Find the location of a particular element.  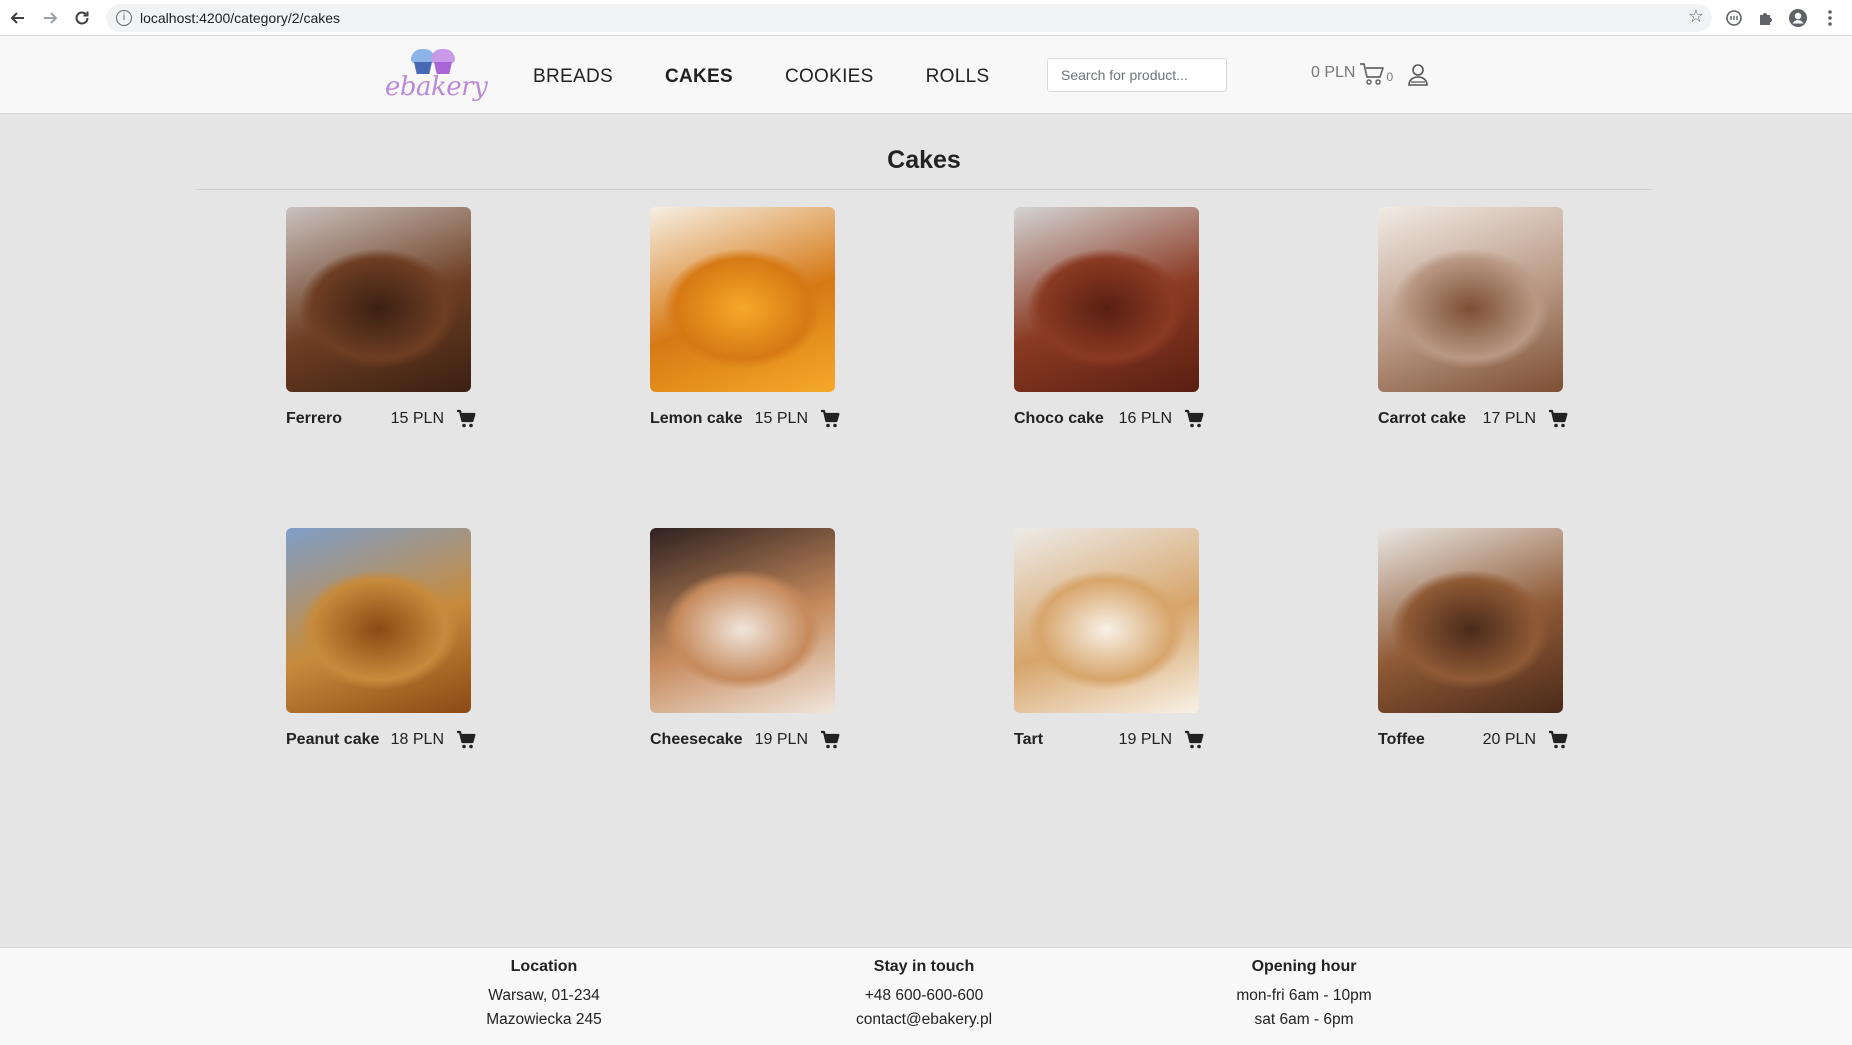

reload-icon is located at coordinates (82, 18).